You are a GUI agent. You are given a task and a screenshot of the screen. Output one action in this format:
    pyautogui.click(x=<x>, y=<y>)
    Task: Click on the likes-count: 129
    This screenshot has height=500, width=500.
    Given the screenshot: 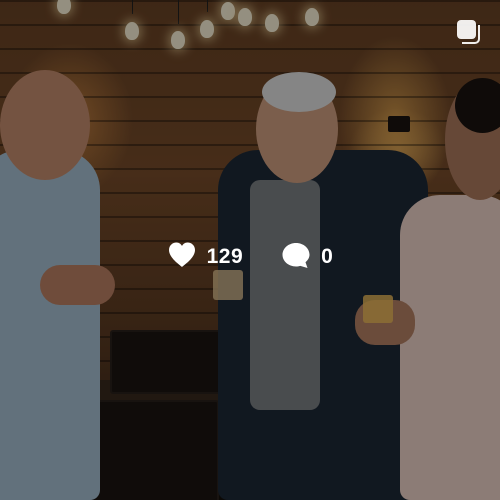 What is the action you would take?
    pyautogui.click(x=225, y=256)
    